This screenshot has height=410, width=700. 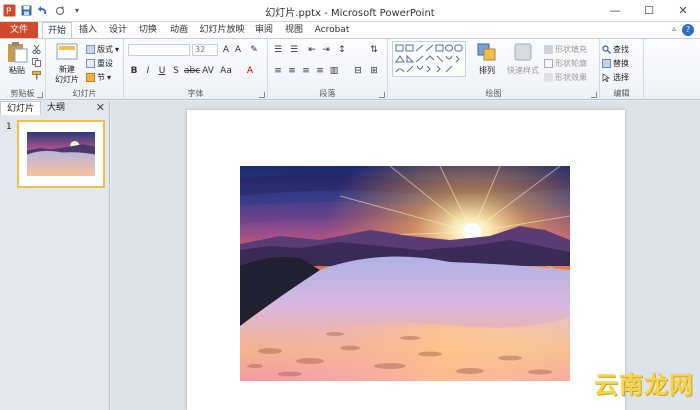 What do you see at coordinates (688, 30) in the screenshot?
I see `help-icon: ?` at bounding box center [688, 30].